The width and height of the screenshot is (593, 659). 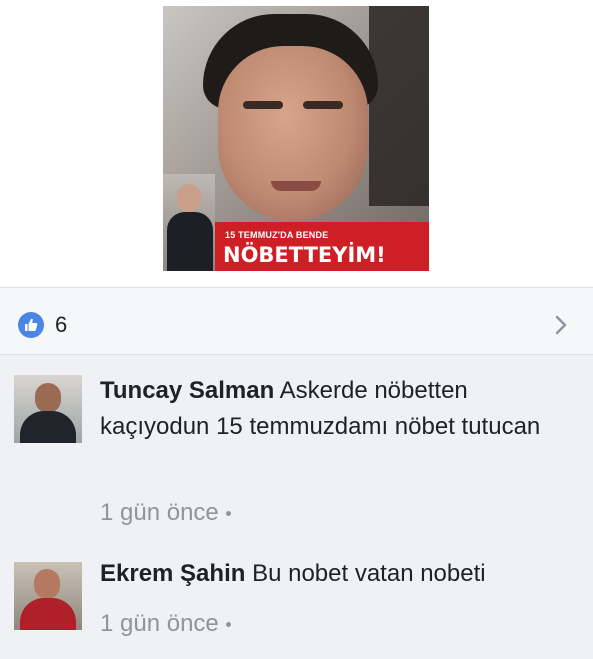 What do you see at coordinates (304, 255) in the screenshot?
I see `banner-big-text: NÖBETTEYİM!` at bounding box center [304, 255].